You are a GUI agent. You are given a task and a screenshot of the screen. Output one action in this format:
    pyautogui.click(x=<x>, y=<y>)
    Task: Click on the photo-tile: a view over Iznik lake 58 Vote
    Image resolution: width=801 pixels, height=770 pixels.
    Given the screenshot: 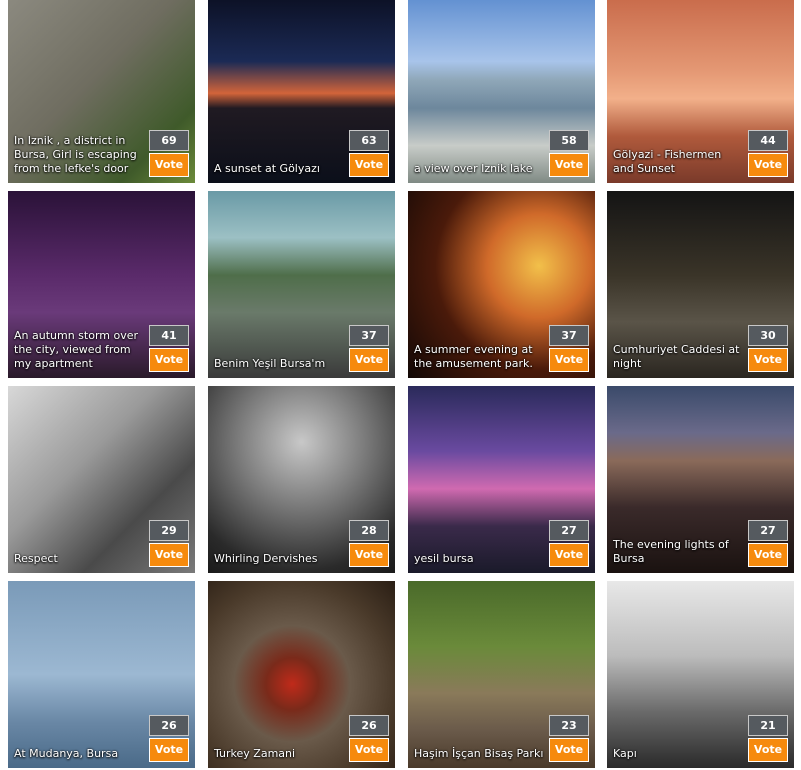 What is the action you would take?
    pyautogui.click(x=501, y=91)
    